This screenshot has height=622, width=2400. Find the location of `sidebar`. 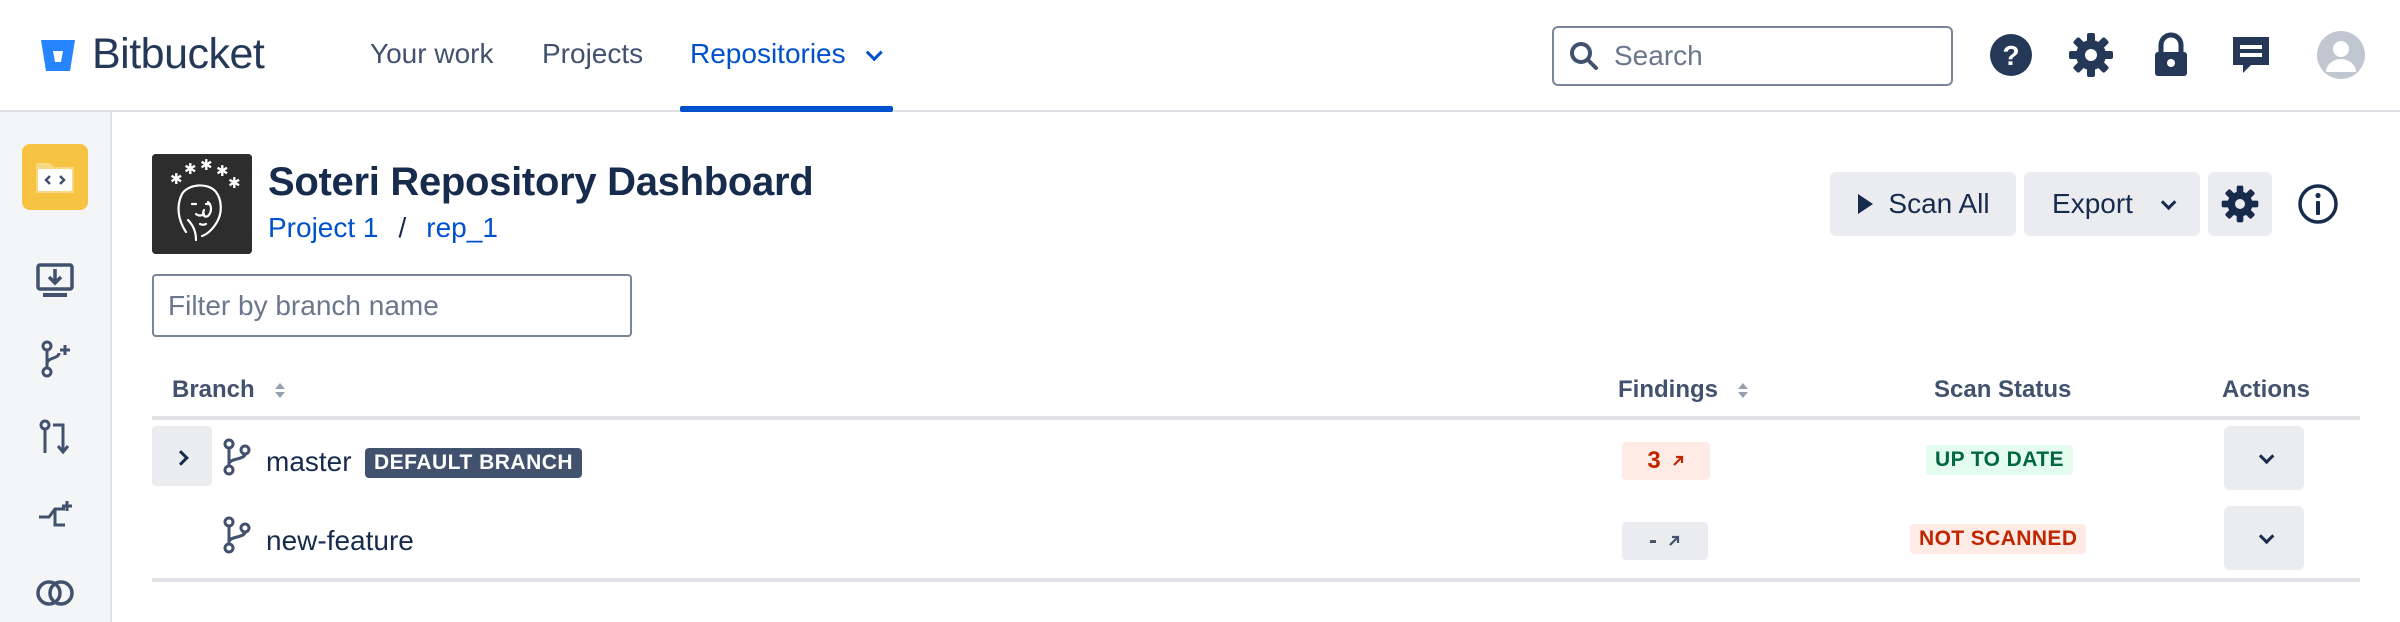

sidebar is located at coordinates (56, 367).